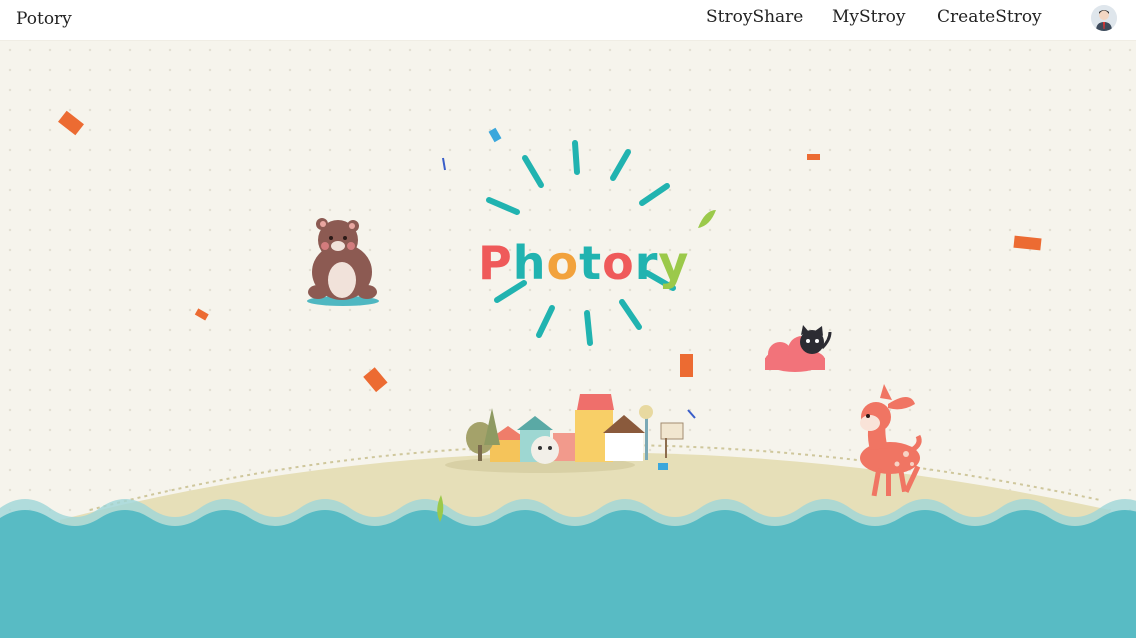  I want to click on logo-letter: r, so click(646, 263).